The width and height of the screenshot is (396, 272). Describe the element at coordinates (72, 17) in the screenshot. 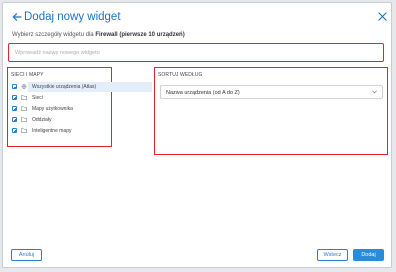

I see `dialog-title: Dodaj nowy widget` at that location.